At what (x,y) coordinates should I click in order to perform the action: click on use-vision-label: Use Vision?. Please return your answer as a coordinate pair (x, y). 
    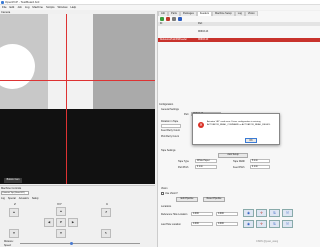
    Looking at the image, I should click on (171, 193).